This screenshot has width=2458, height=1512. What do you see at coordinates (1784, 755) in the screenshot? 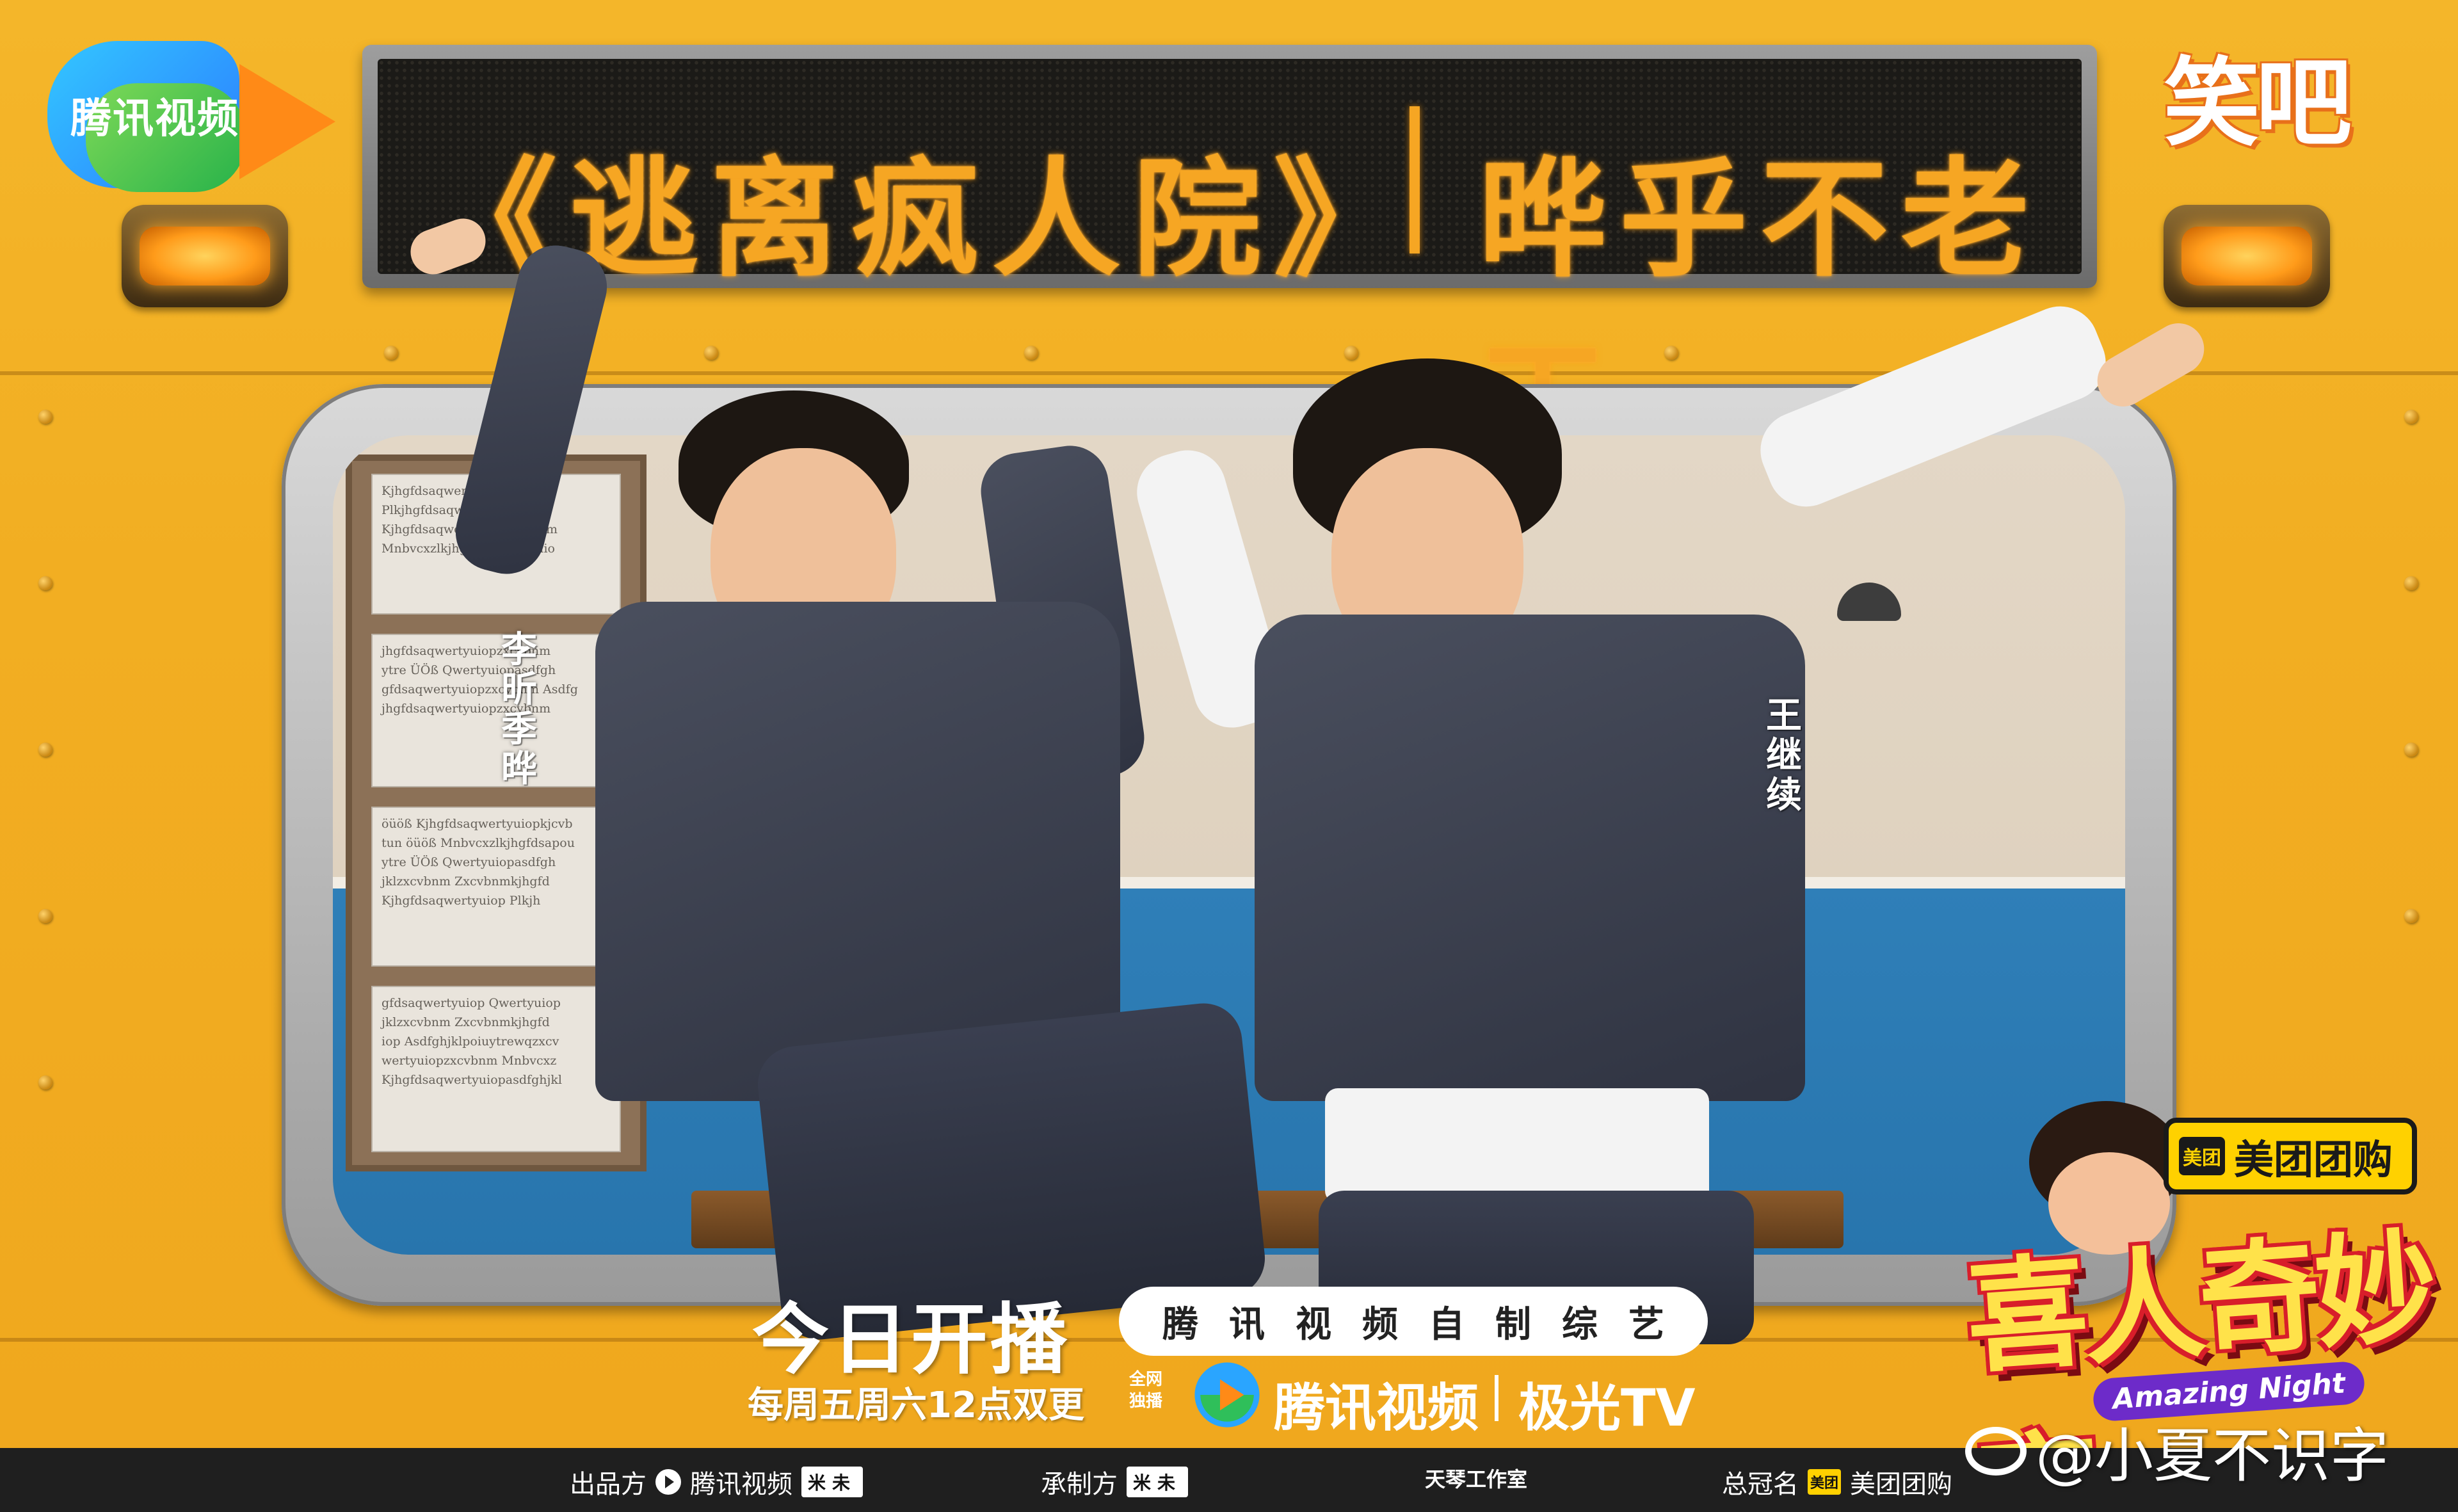
I see `cast-name-right: 王继续` at bounding box center [1784, 755].